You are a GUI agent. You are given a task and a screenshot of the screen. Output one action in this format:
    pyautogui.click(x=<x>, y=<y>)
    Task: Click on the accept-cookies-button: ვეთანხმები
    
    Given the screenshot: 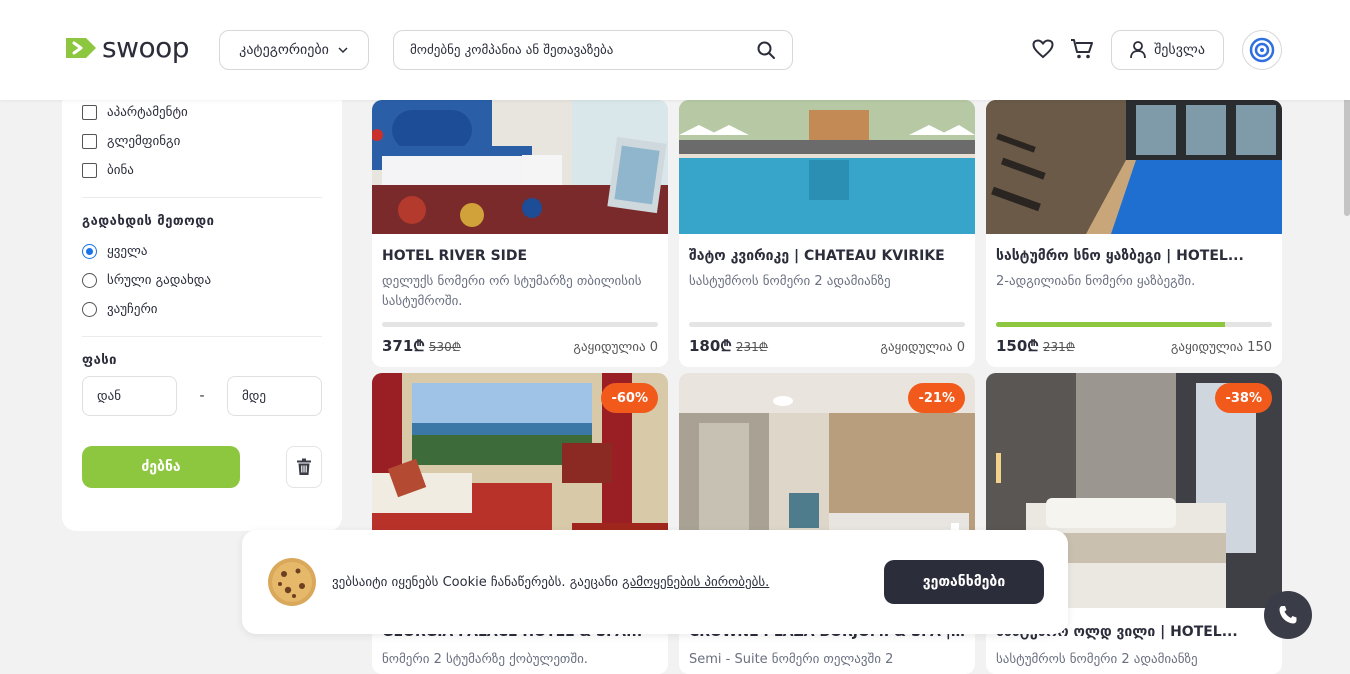 What is the action you would take?
    pyautogui.click(x=964, y=582)
    